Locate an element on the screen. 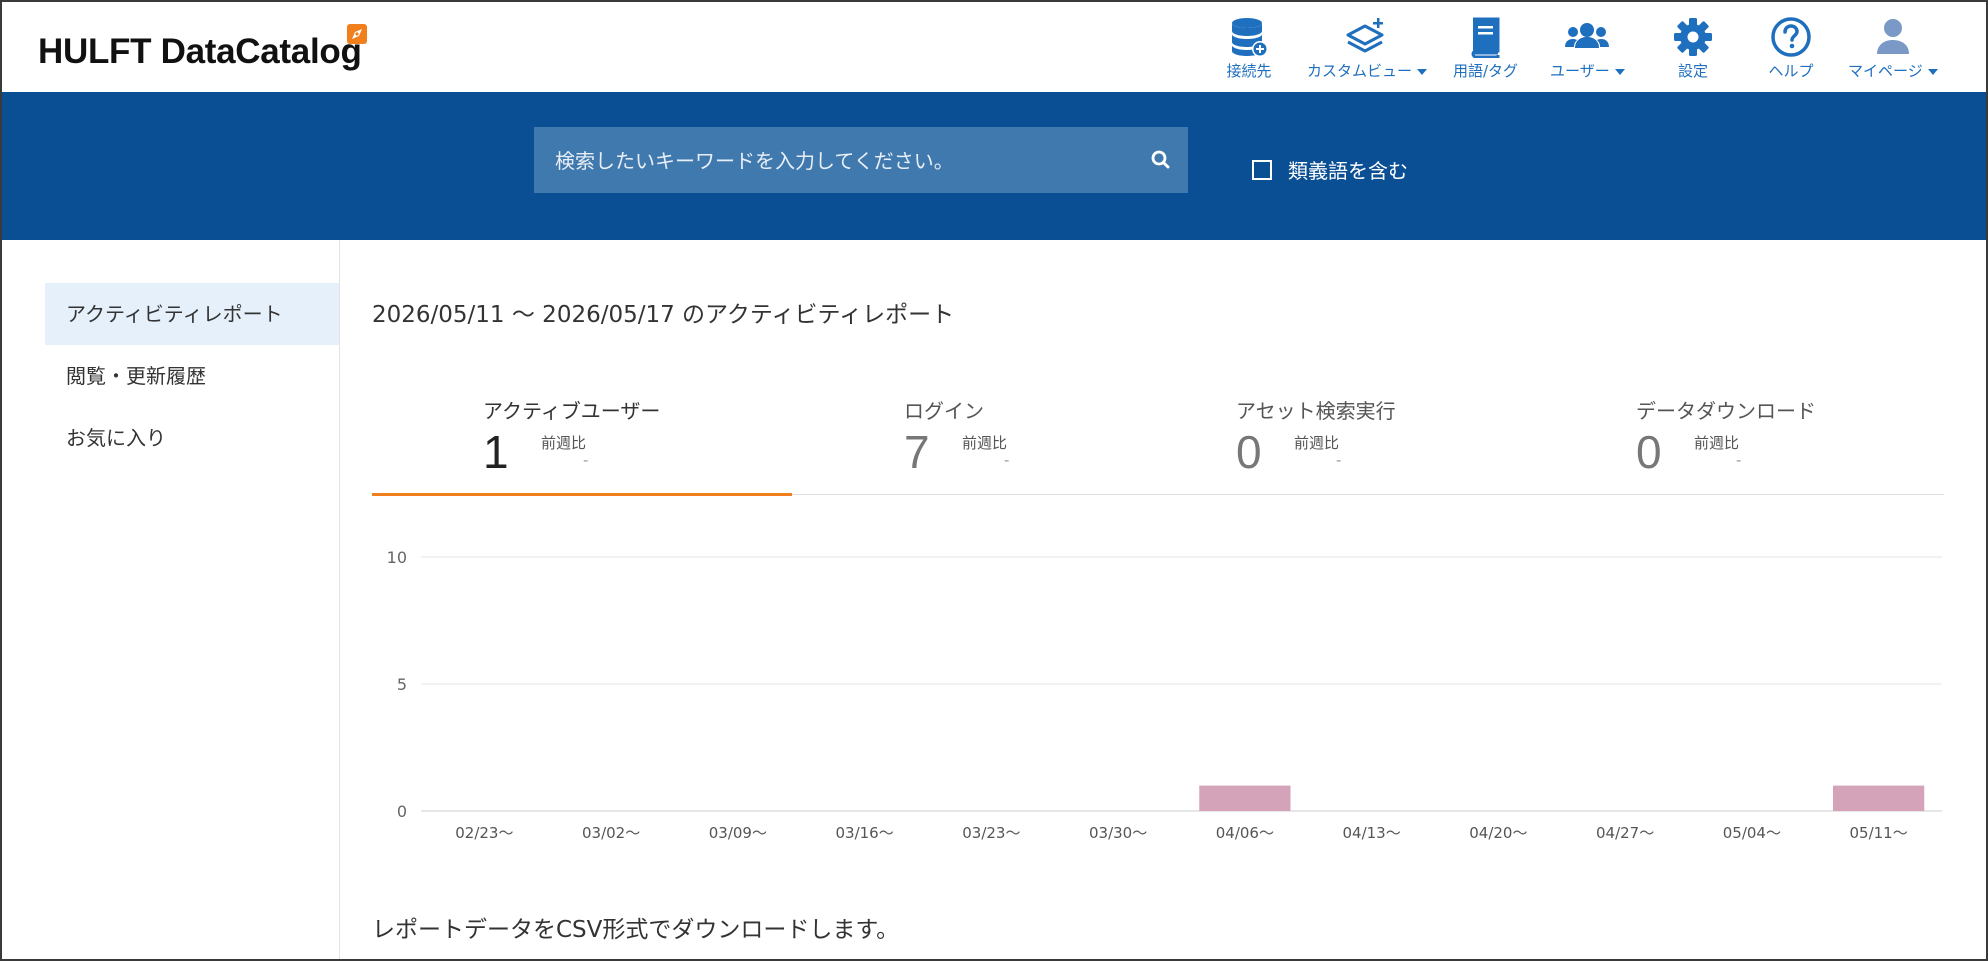 Image resolution: width=1988 pixels, height=961 pixels. user-icon is located at coordinates (1893, 37).